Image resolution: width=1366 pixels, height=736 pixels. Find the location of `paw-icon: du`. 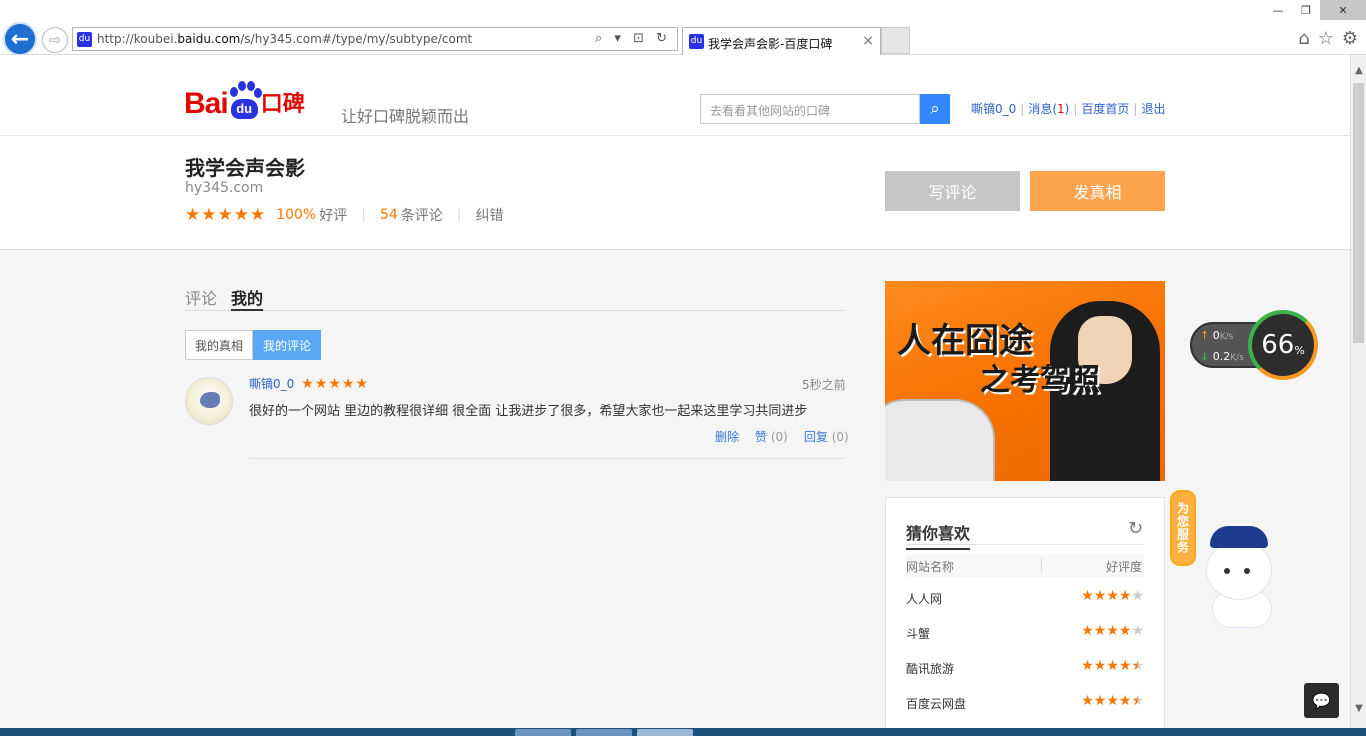

paw-icon: du is located at coordinates (245, 100).